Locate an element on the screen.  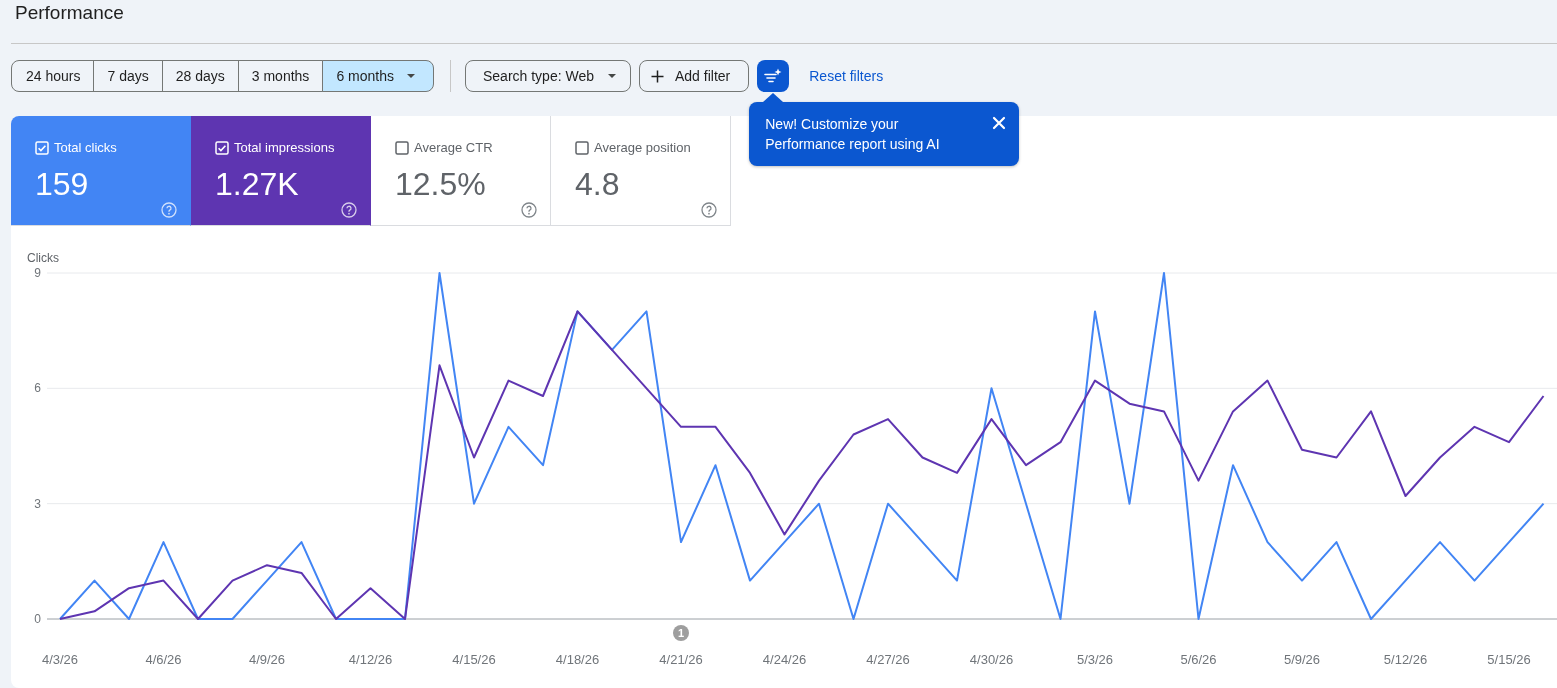
plus-icon is located at coordinates (657, 76).